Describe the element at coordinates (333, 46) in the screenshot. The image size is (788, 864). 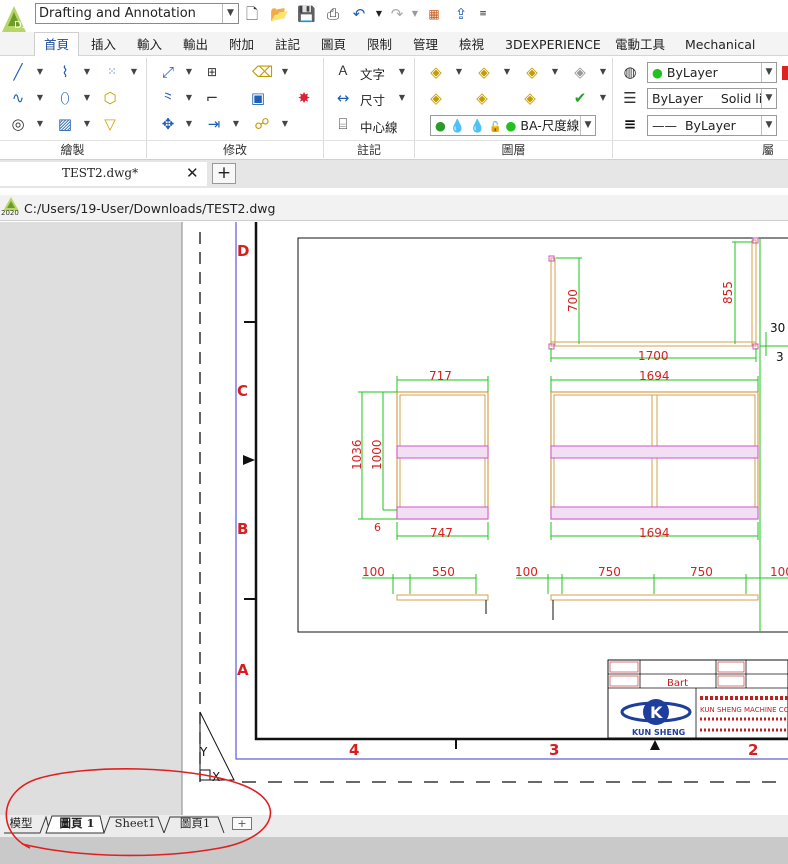
I see `tab-layout: 圖頁` at that location.